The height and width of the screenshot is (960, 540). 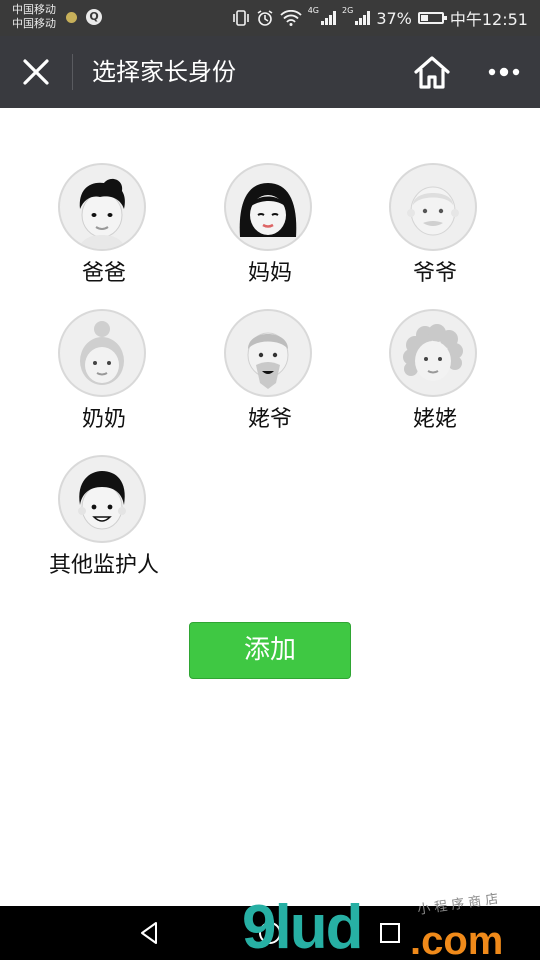 I want to click on battery-percent: 37%, so click(x=394, y=18).